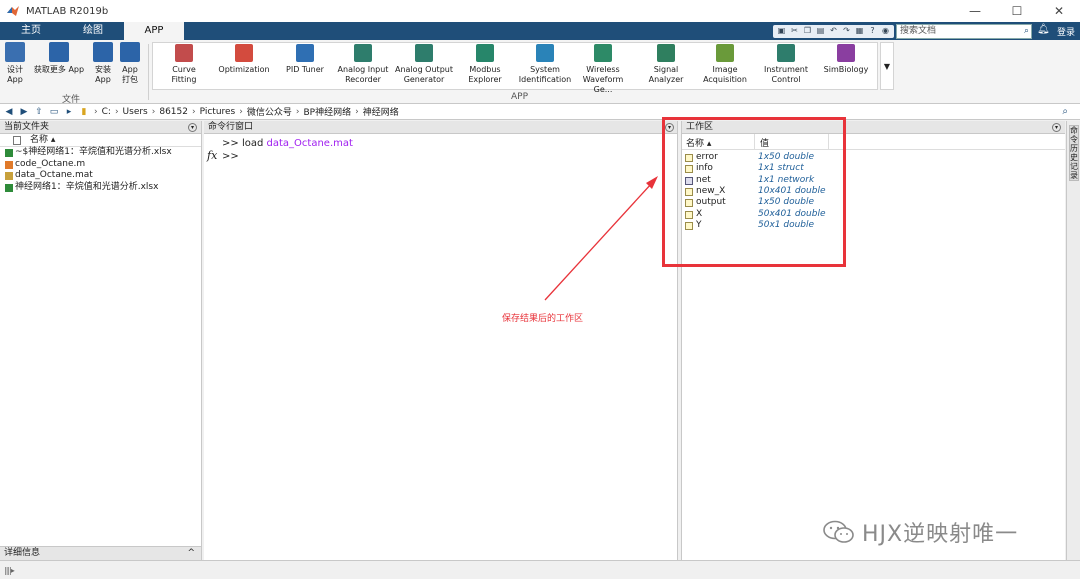  Describe the element at coordinates (1043, 29) in the screenshot. I see `notification-bell-icon: 🔔︎` at that location.